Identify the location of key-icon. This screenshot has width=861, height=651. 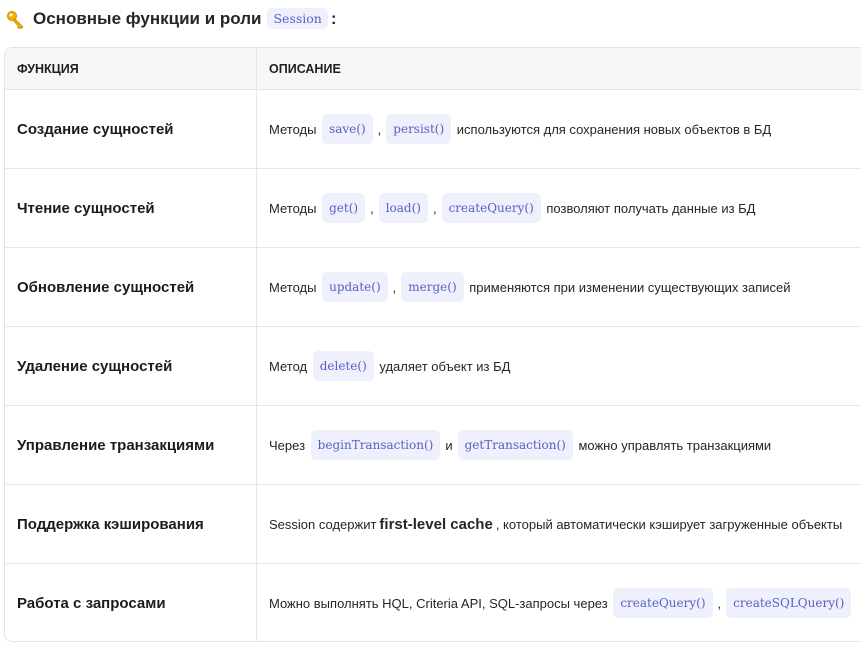
(15, 19).